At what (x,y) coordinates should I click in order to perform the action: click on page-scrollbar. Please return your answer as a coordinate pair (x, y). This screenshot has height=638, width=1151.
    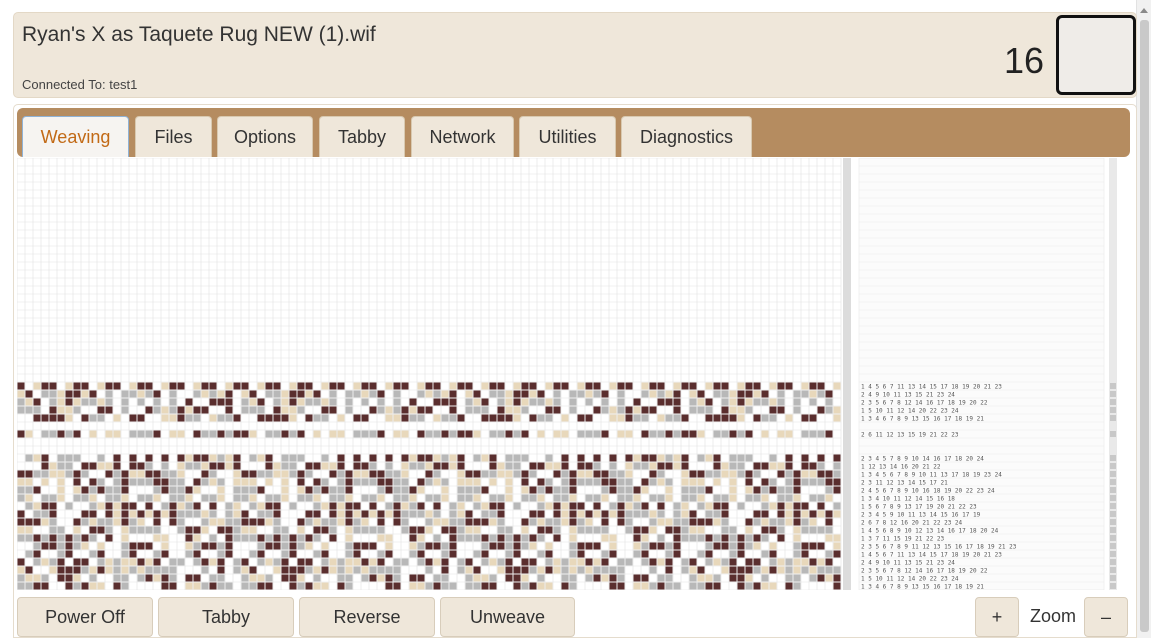
    Looking at the image, I should click on (1143, 319).